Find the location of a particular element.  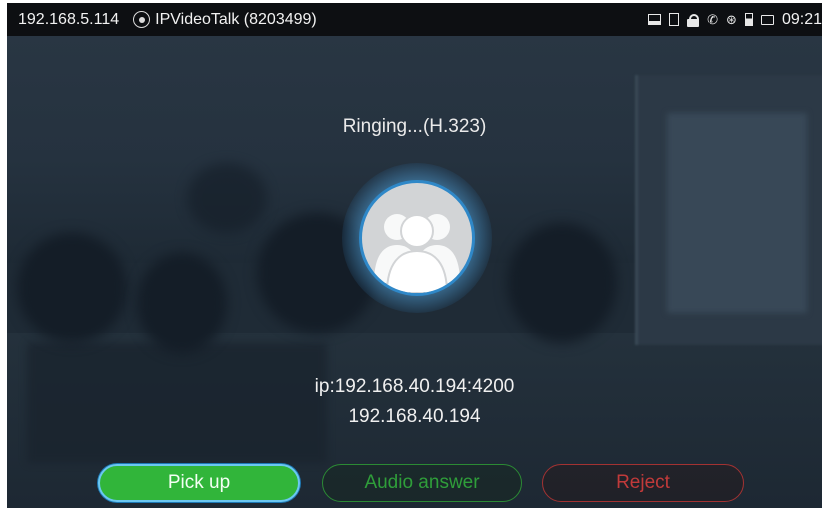

account-circle-icon is located at coordinates (142, 19).